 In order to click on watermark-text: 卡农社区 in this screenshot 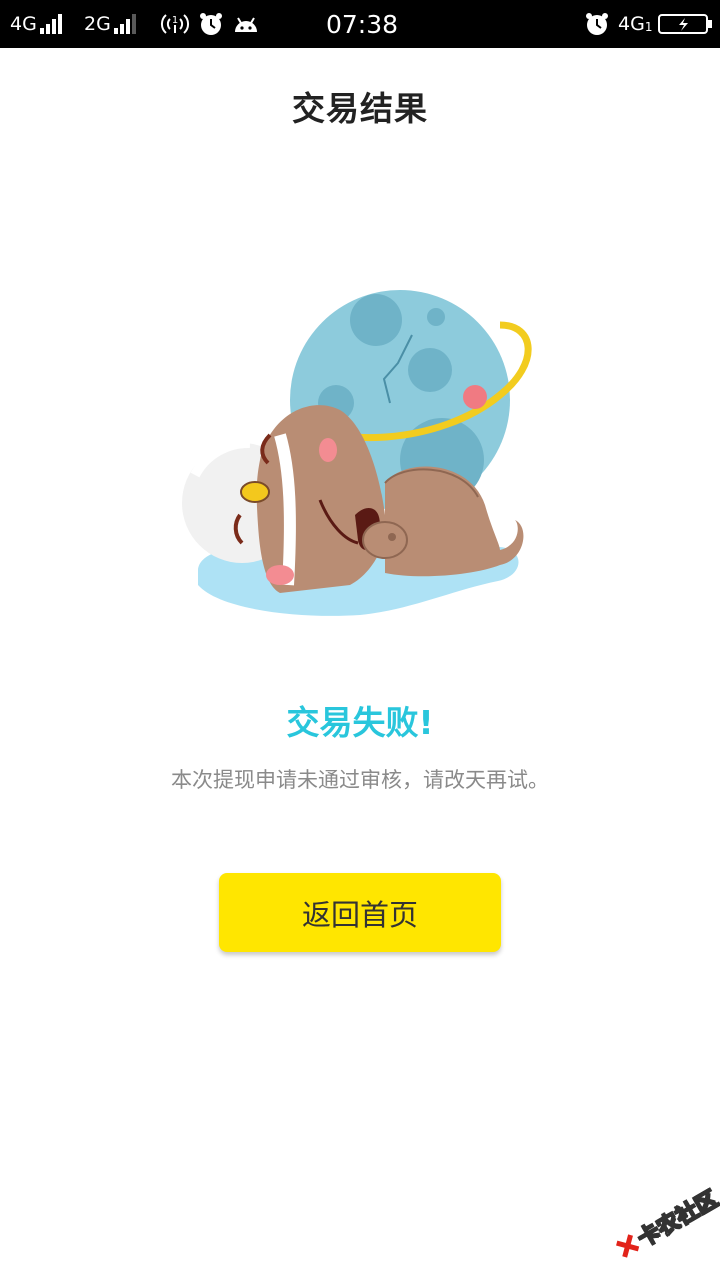, I will do `click(676, 1219)`.